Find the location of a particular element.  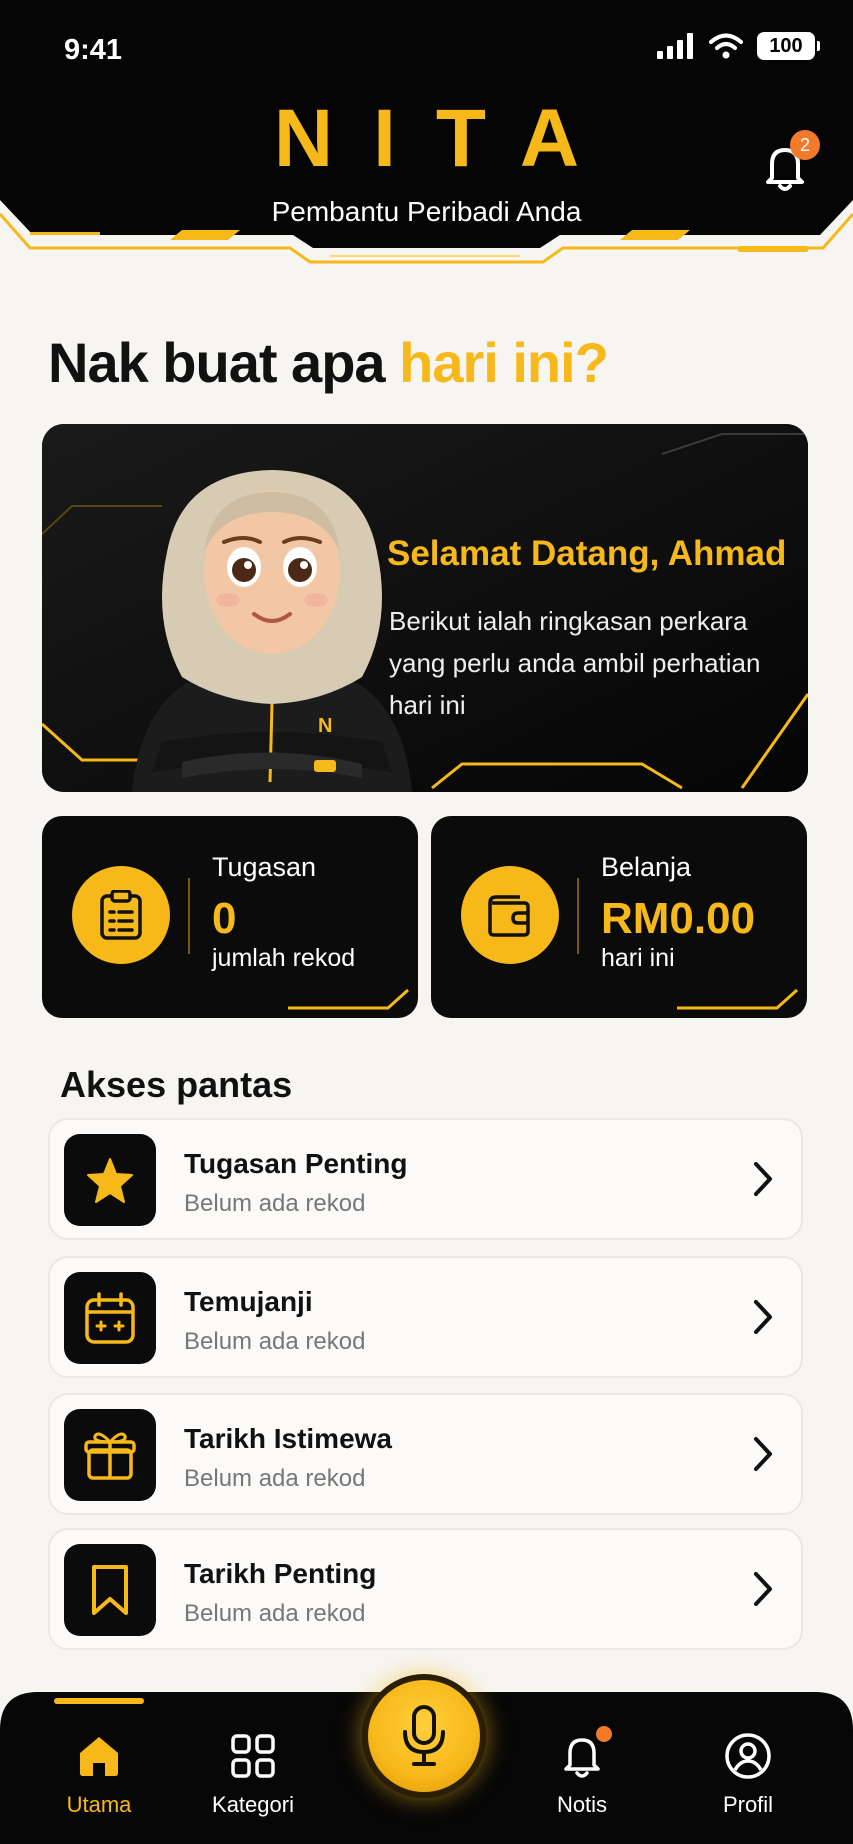

page-title-main: Nak buat apa is located at coordinates (224, 362).